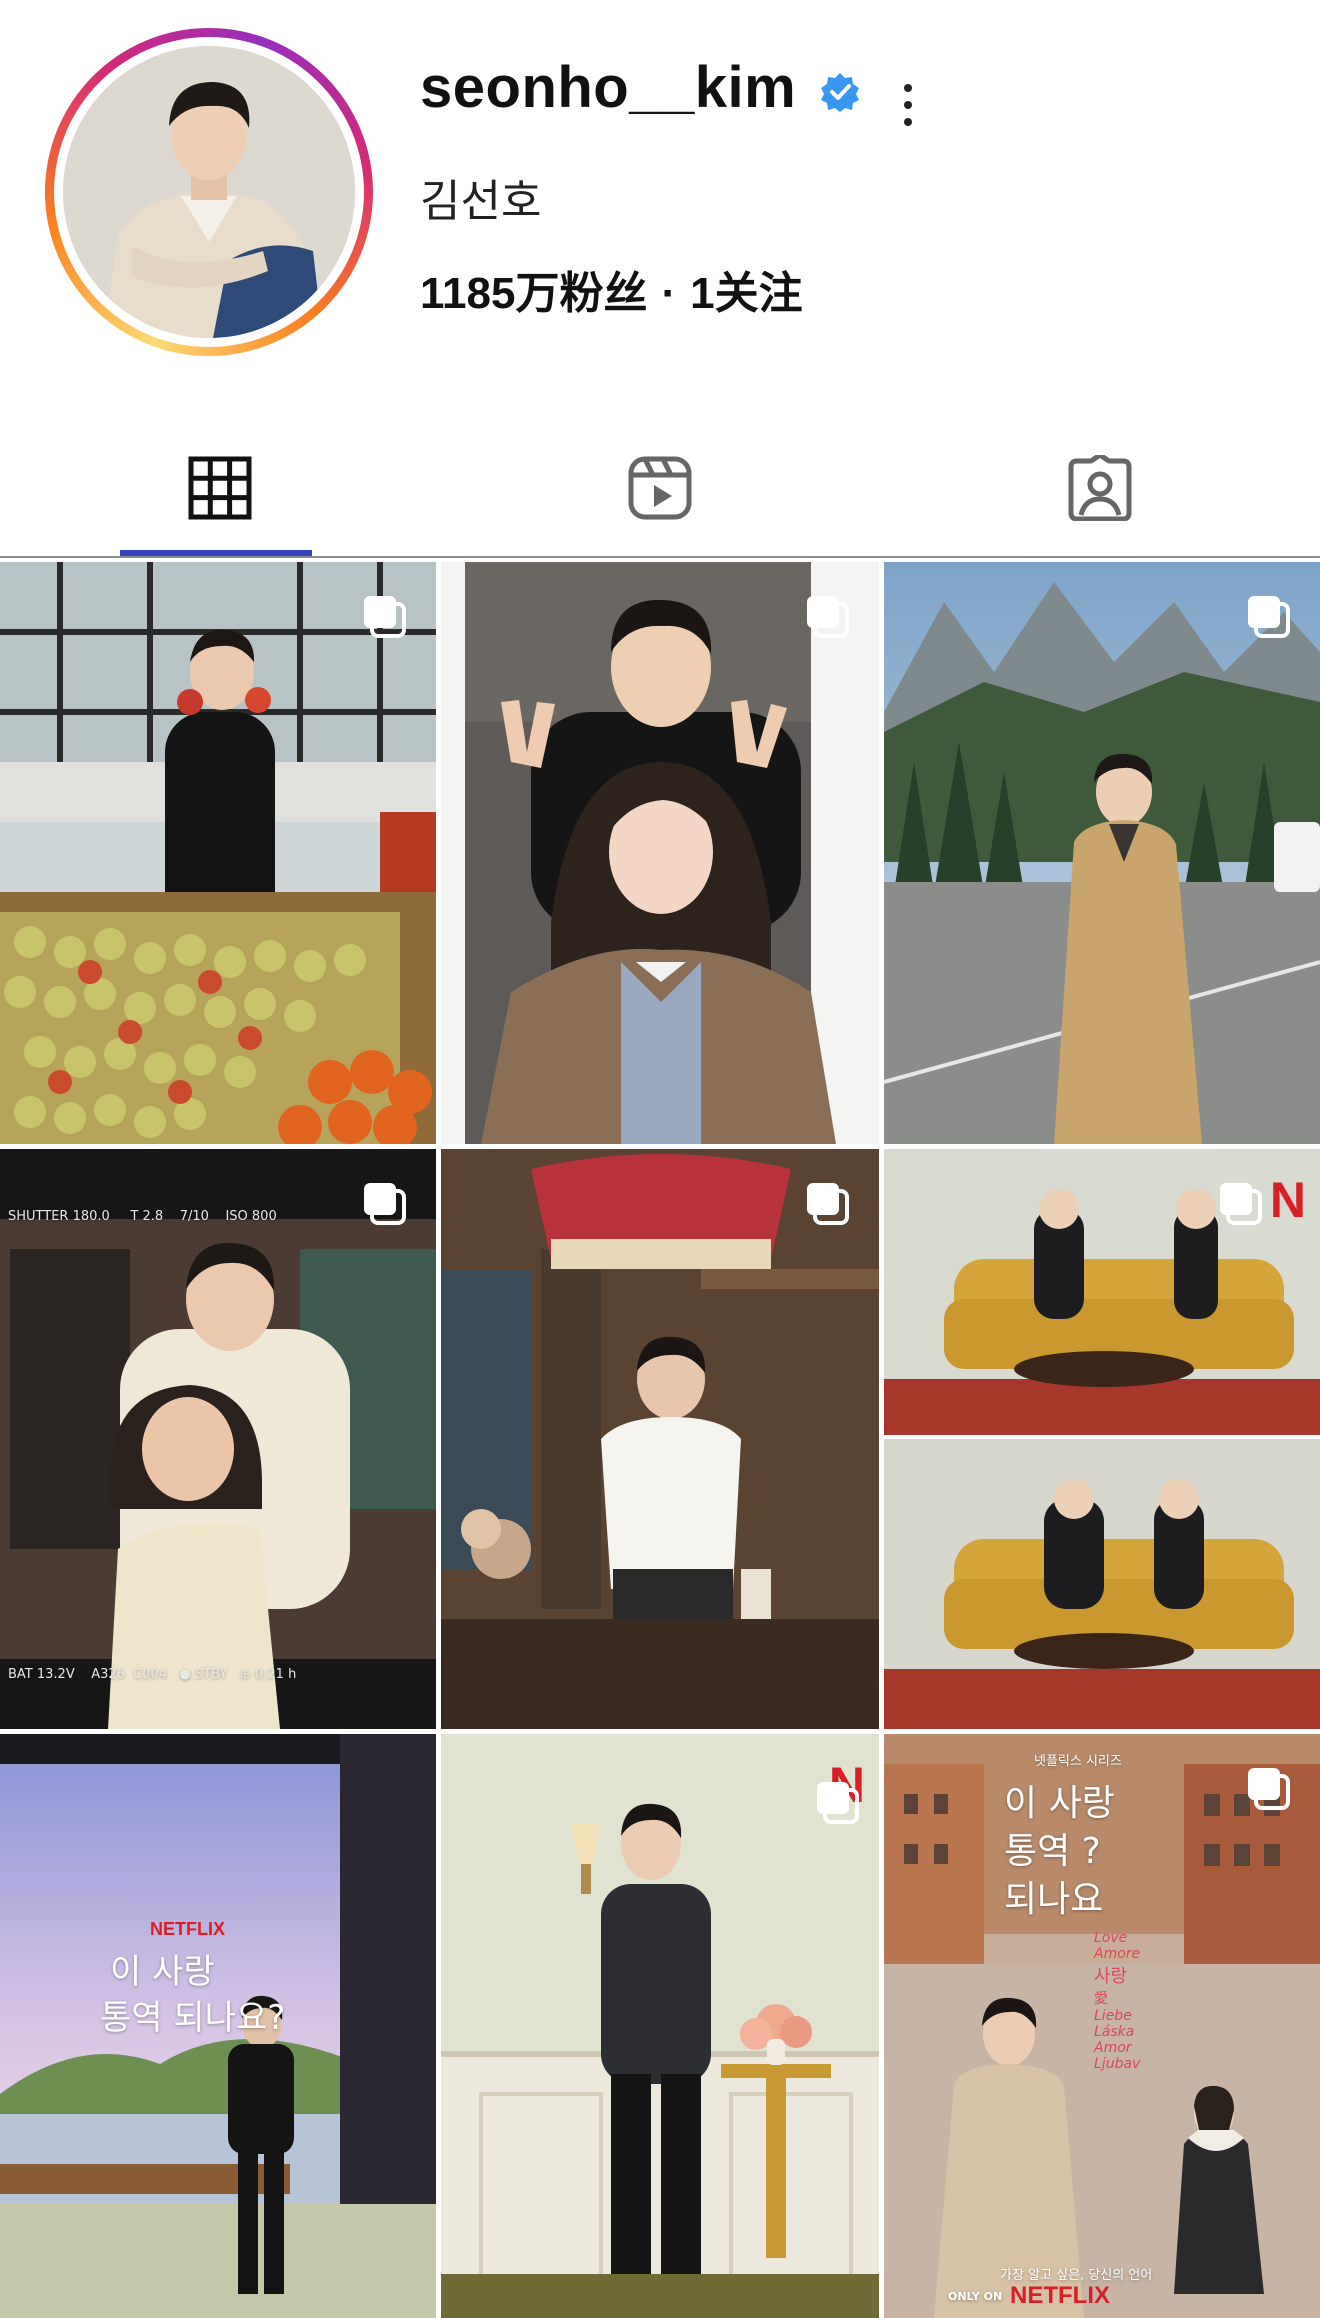  I want to click on poster-word: 愛, so click(1101, 1999).